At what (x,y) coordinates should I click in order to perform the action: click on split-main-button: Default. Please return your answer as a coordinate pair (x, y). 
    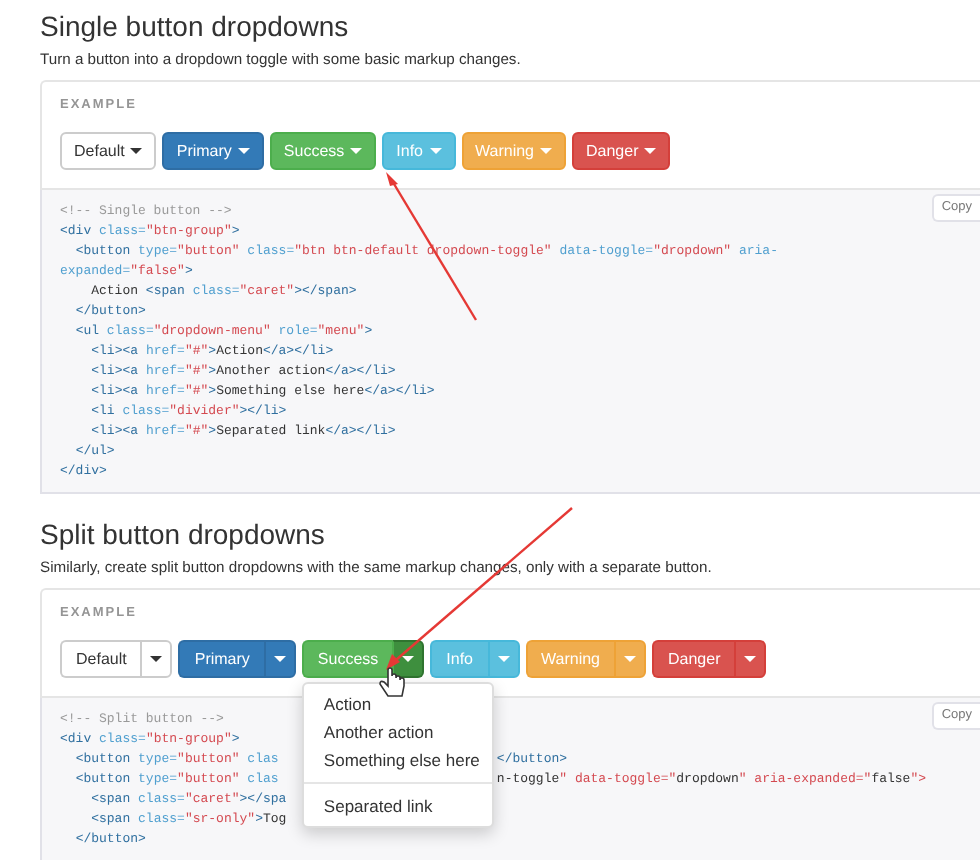
    Looking at the image, I should click on (100, 659).